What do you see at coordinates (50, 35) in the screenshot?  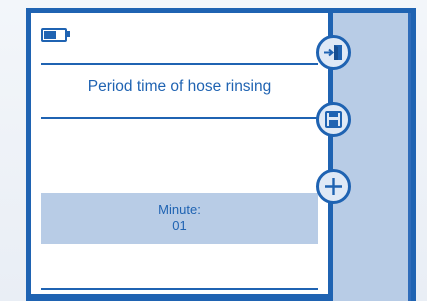 I see `battery-level-fill` at bounding box center [50, 35].